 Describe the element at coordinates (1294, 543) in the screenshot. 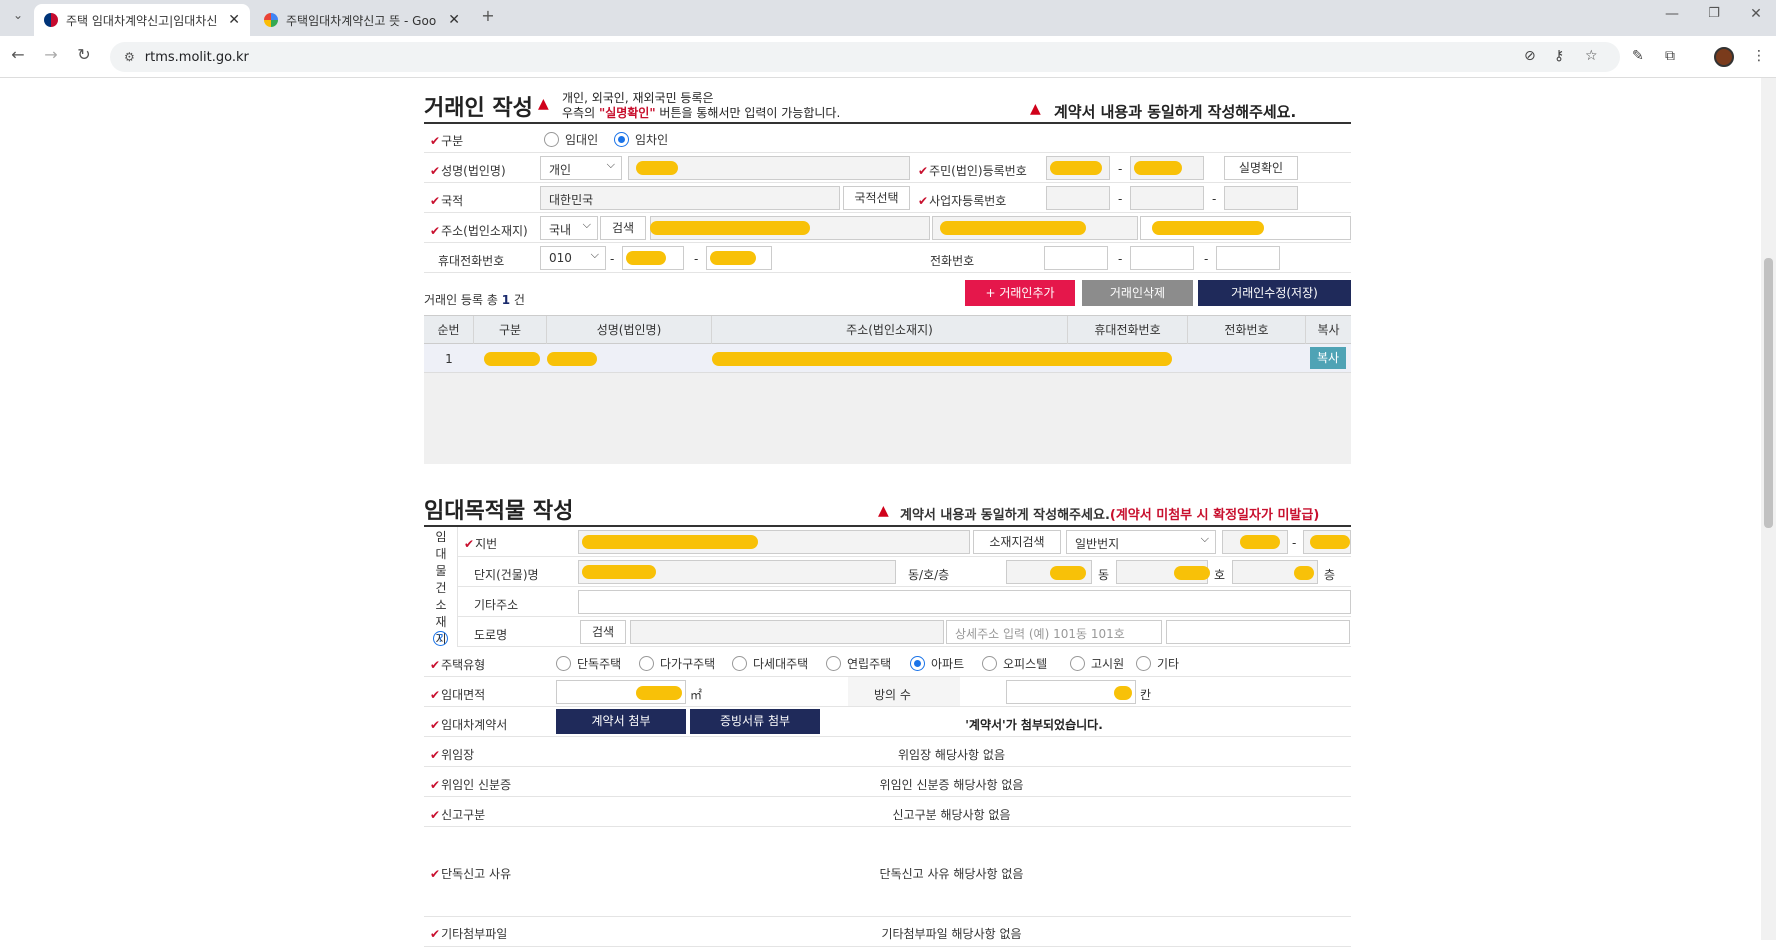

I see `dash: -` at that location.